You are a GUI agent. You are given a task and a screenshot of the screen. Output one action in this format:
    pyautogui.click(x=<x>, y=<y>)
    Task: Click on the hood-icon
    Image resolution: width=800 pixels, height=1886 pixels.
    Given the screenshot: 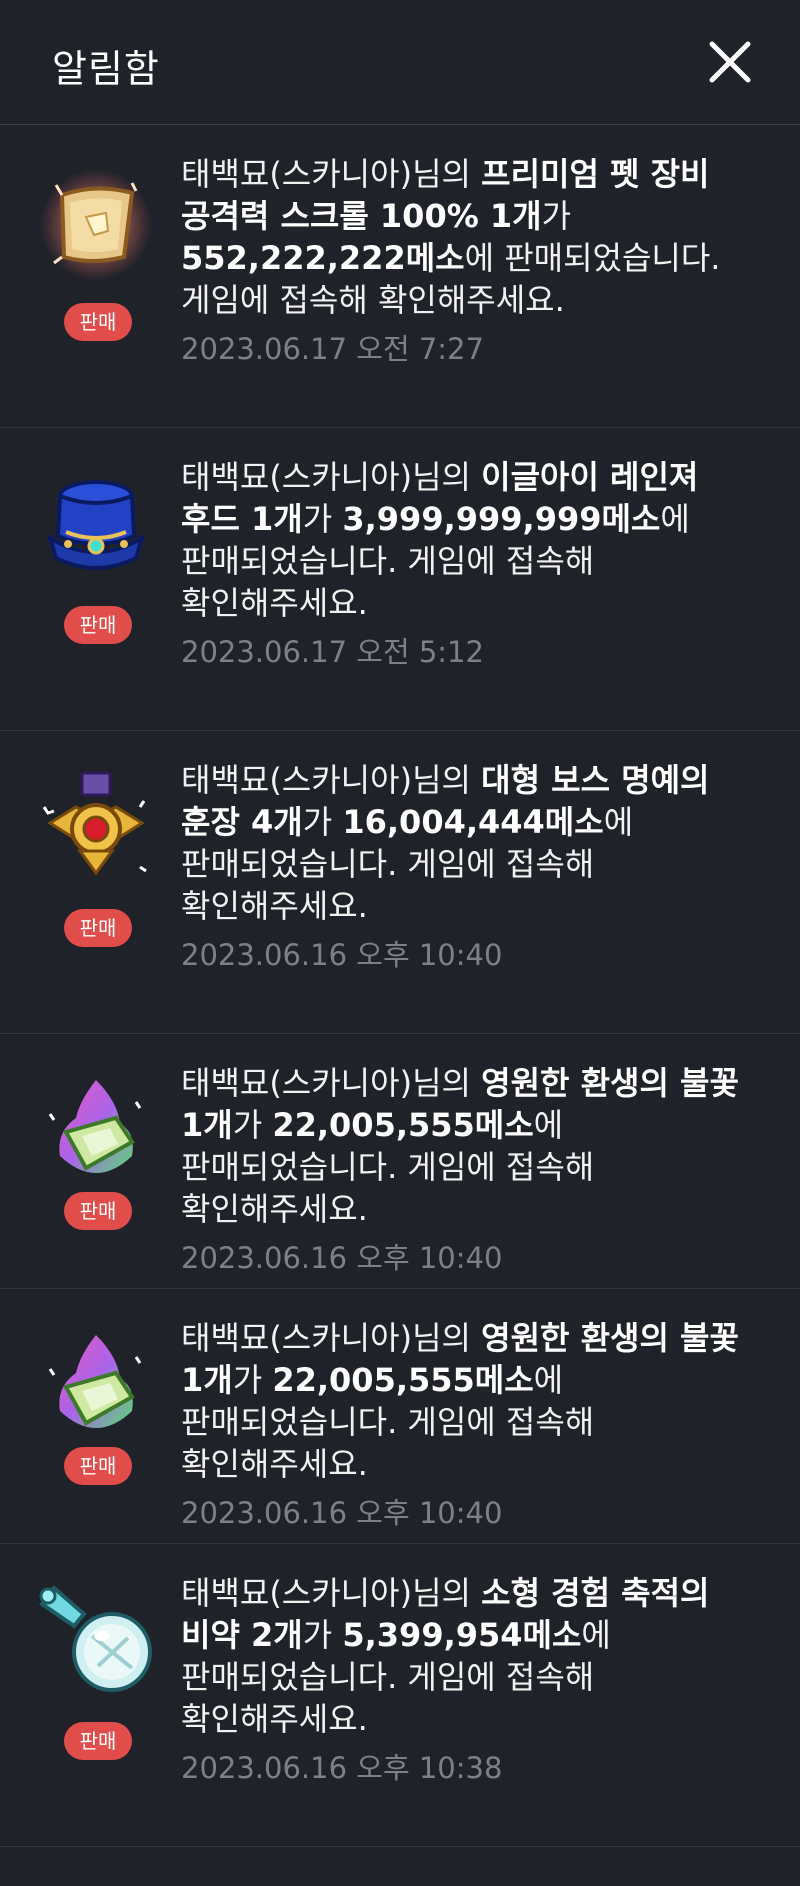 What is the action you would take?
    pyautogui.click(x=96, y=526)
    